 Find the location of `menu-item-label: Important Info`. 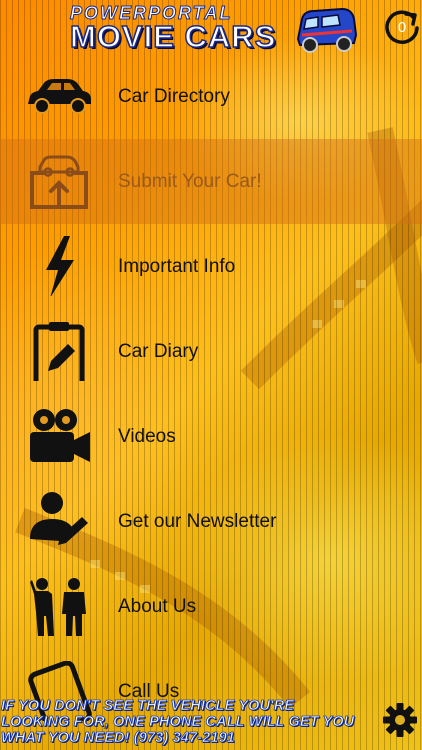

menu-item-label: Important Info is located at coordinates (177, 266).